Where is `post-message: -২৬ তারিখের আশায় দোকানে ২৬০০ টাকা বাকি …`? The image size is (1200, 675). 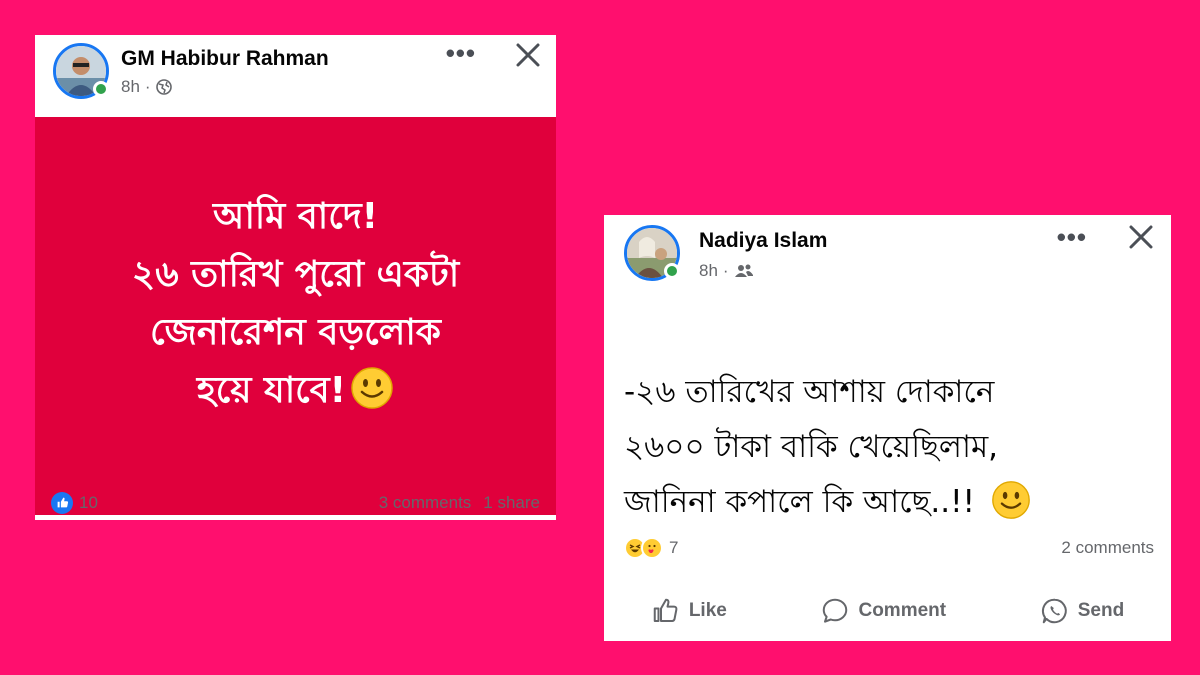
post-message: -২৬ তারিখের আশায় দোকানে ২৬০০ টাকা বাকি … is located at coordinates (827, 447).